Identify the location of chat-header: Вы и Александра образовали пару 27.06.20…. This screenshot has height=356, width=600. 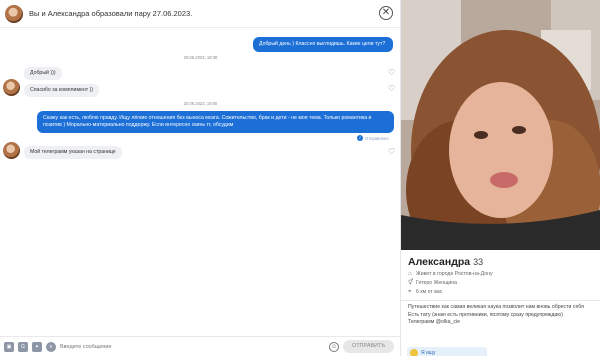
(200, 14).